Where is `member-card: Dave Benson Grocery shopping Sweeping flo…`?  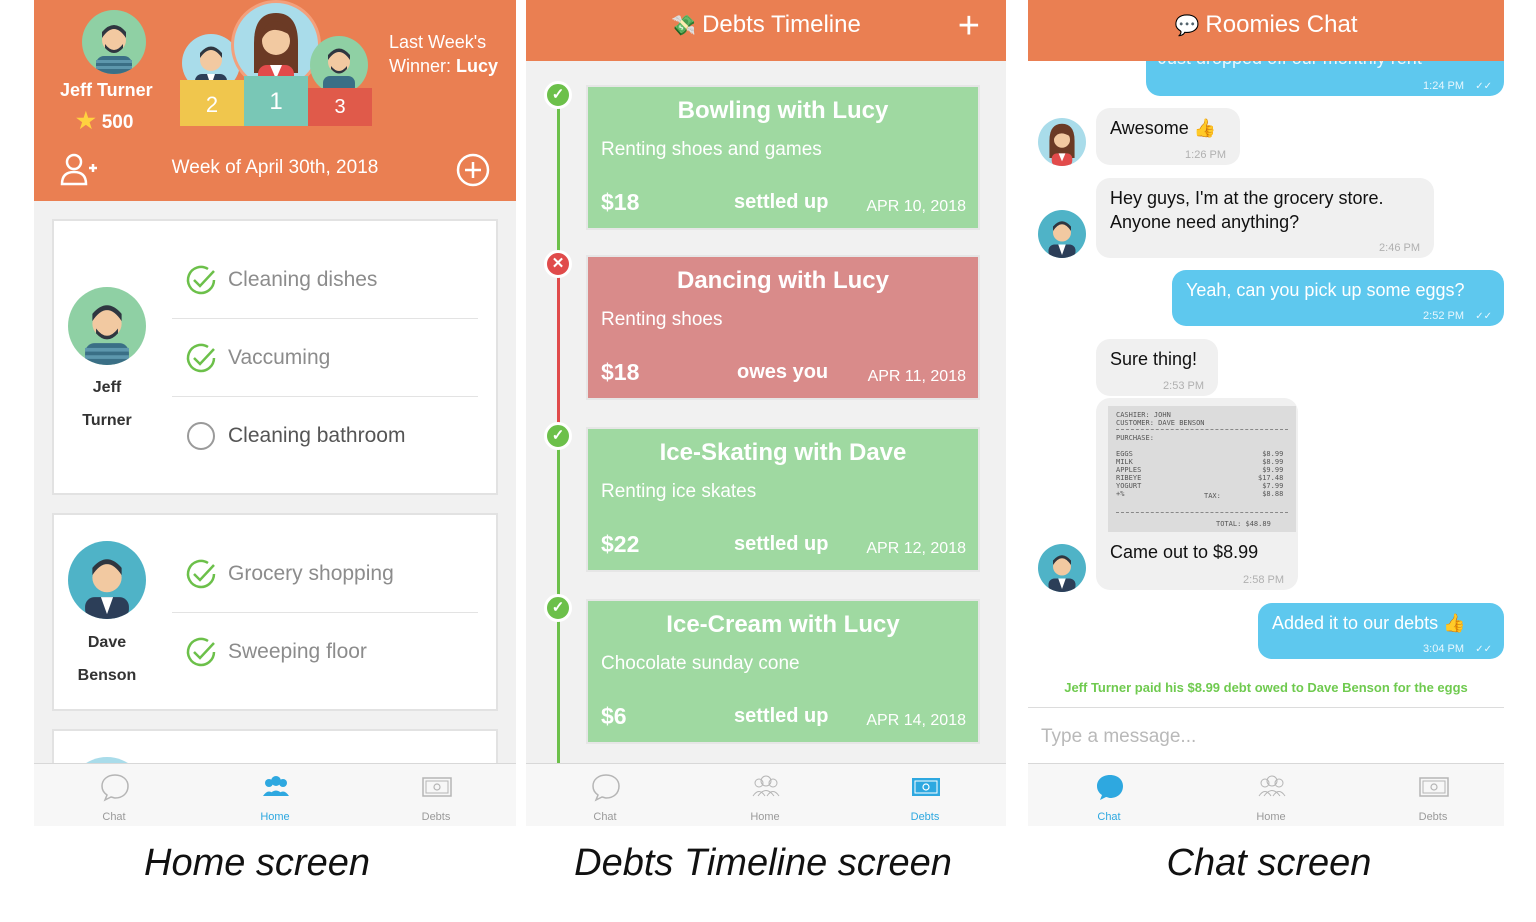 member-card: Dave Benson Grocery shopping Sweeping flo… is located at coordinates (275, 612).